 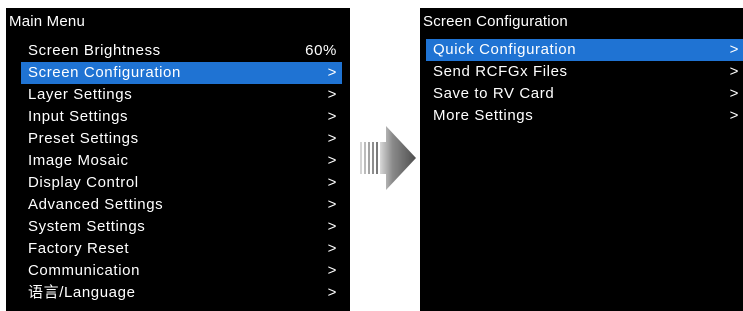 What do you see at coordinates (94, 50) in the screenshot?
I see `menu-item-label: Screen Brightness` at bounding box center [94, 50].